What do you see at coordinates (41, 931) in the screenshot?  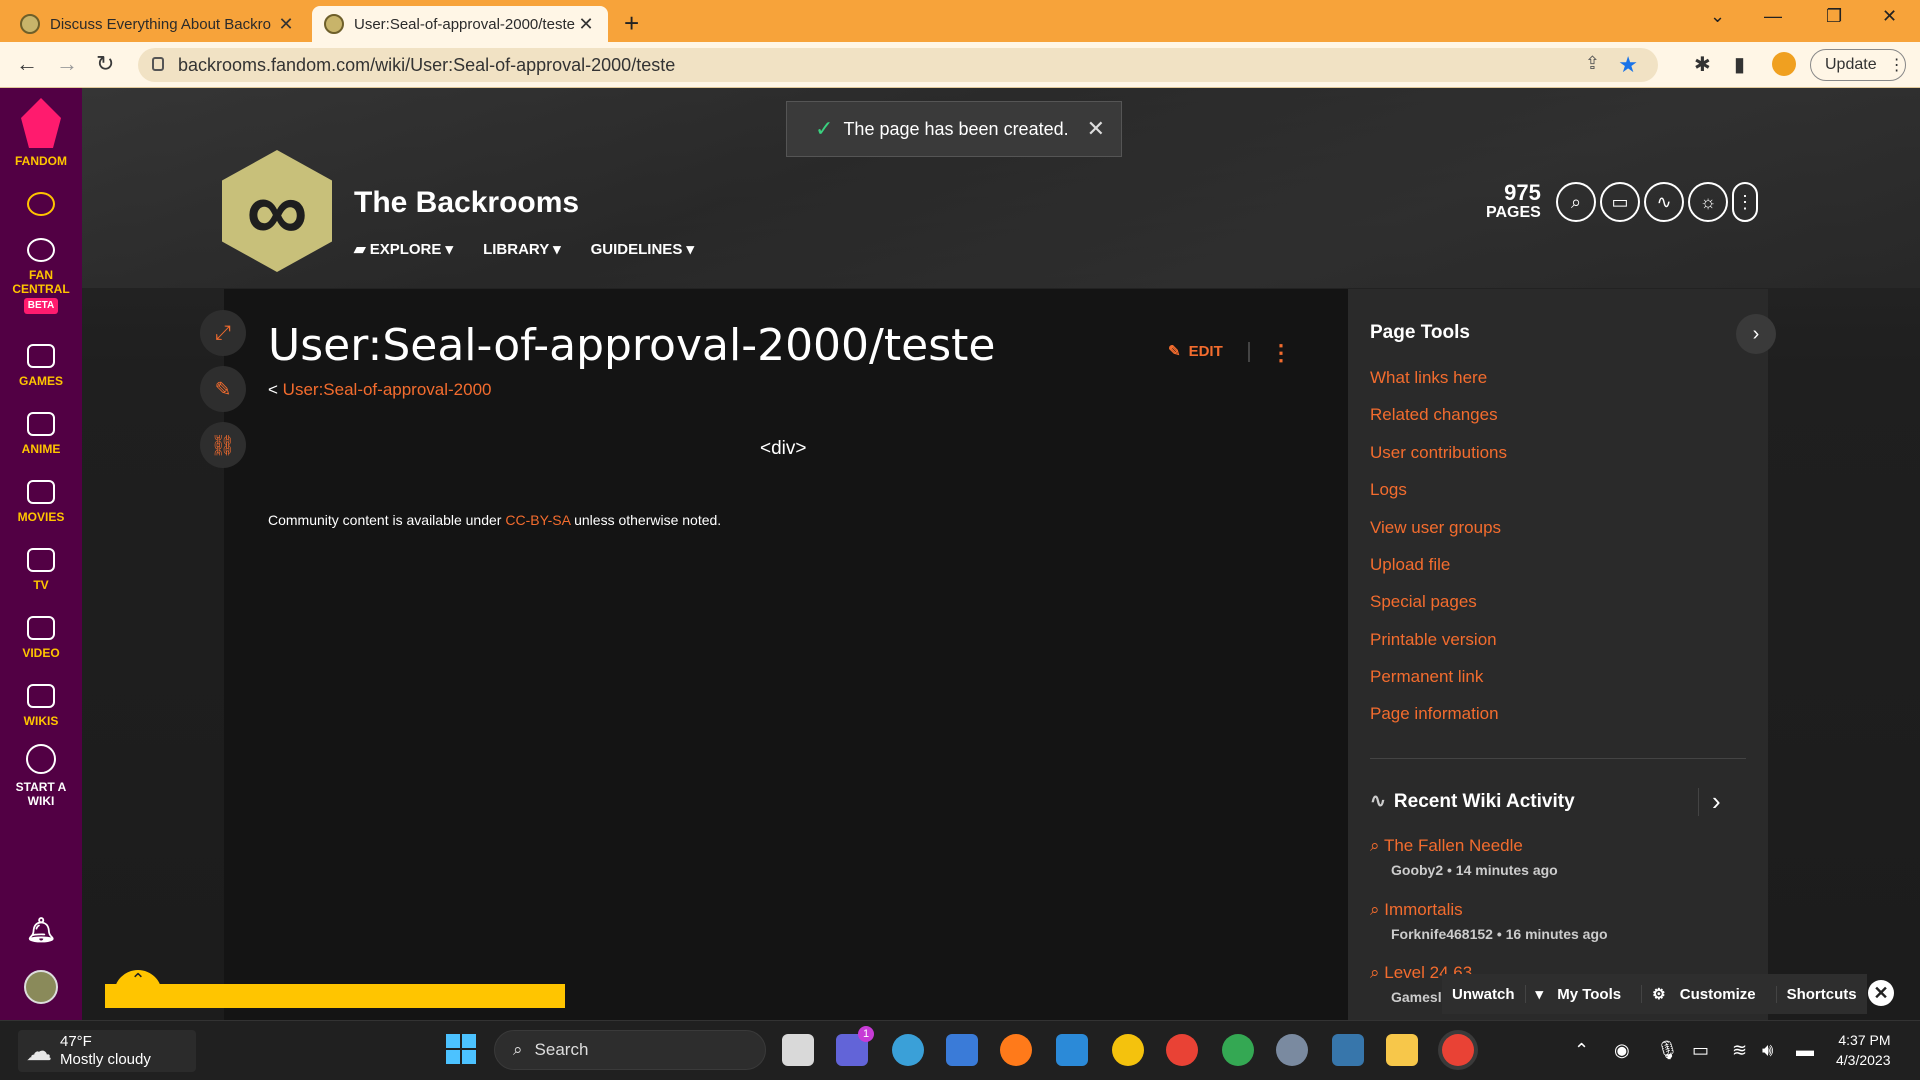 I see `notifications-bell-icon: 🔔︎` at bounding box center [41, 931].